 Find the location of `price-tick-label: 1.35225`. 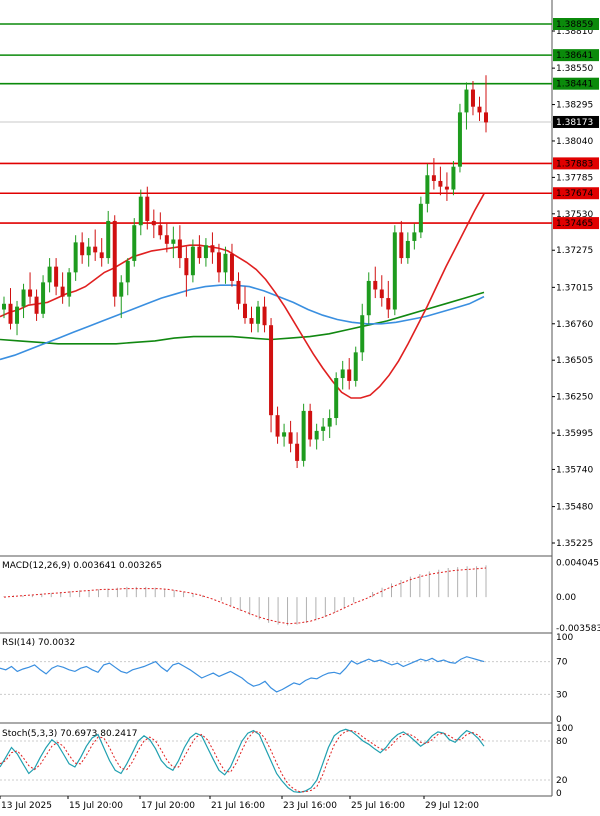

price-tick-label: 1.35225 is located at coordinates (574, 544).